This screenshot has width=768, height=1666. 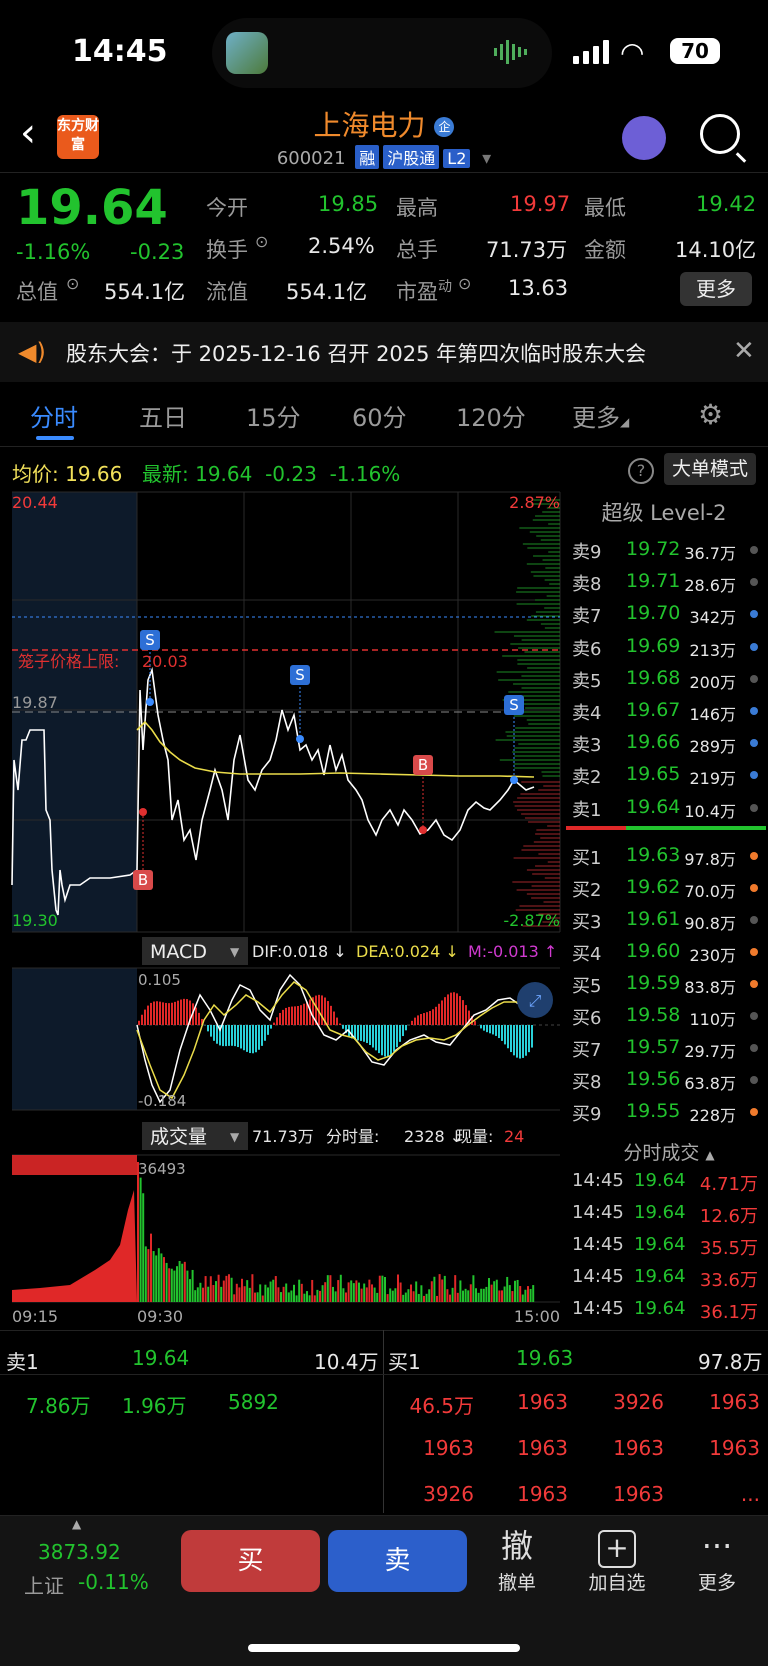 What do you see at coordinates (728, 1216) in the screenshot?
I see `tick-volume: 12.6万` at bounding box center [728, 1216].